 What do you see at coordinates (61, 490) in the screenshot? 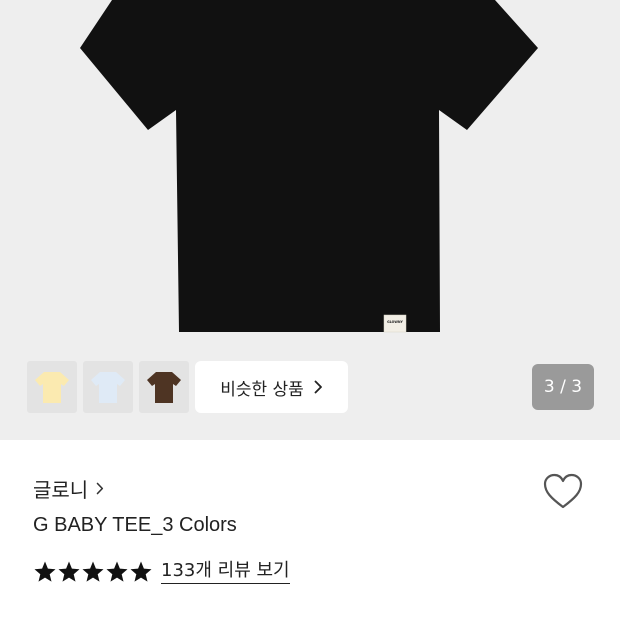
I see `brand-name: 글로니` at bounding box center [61, 490].